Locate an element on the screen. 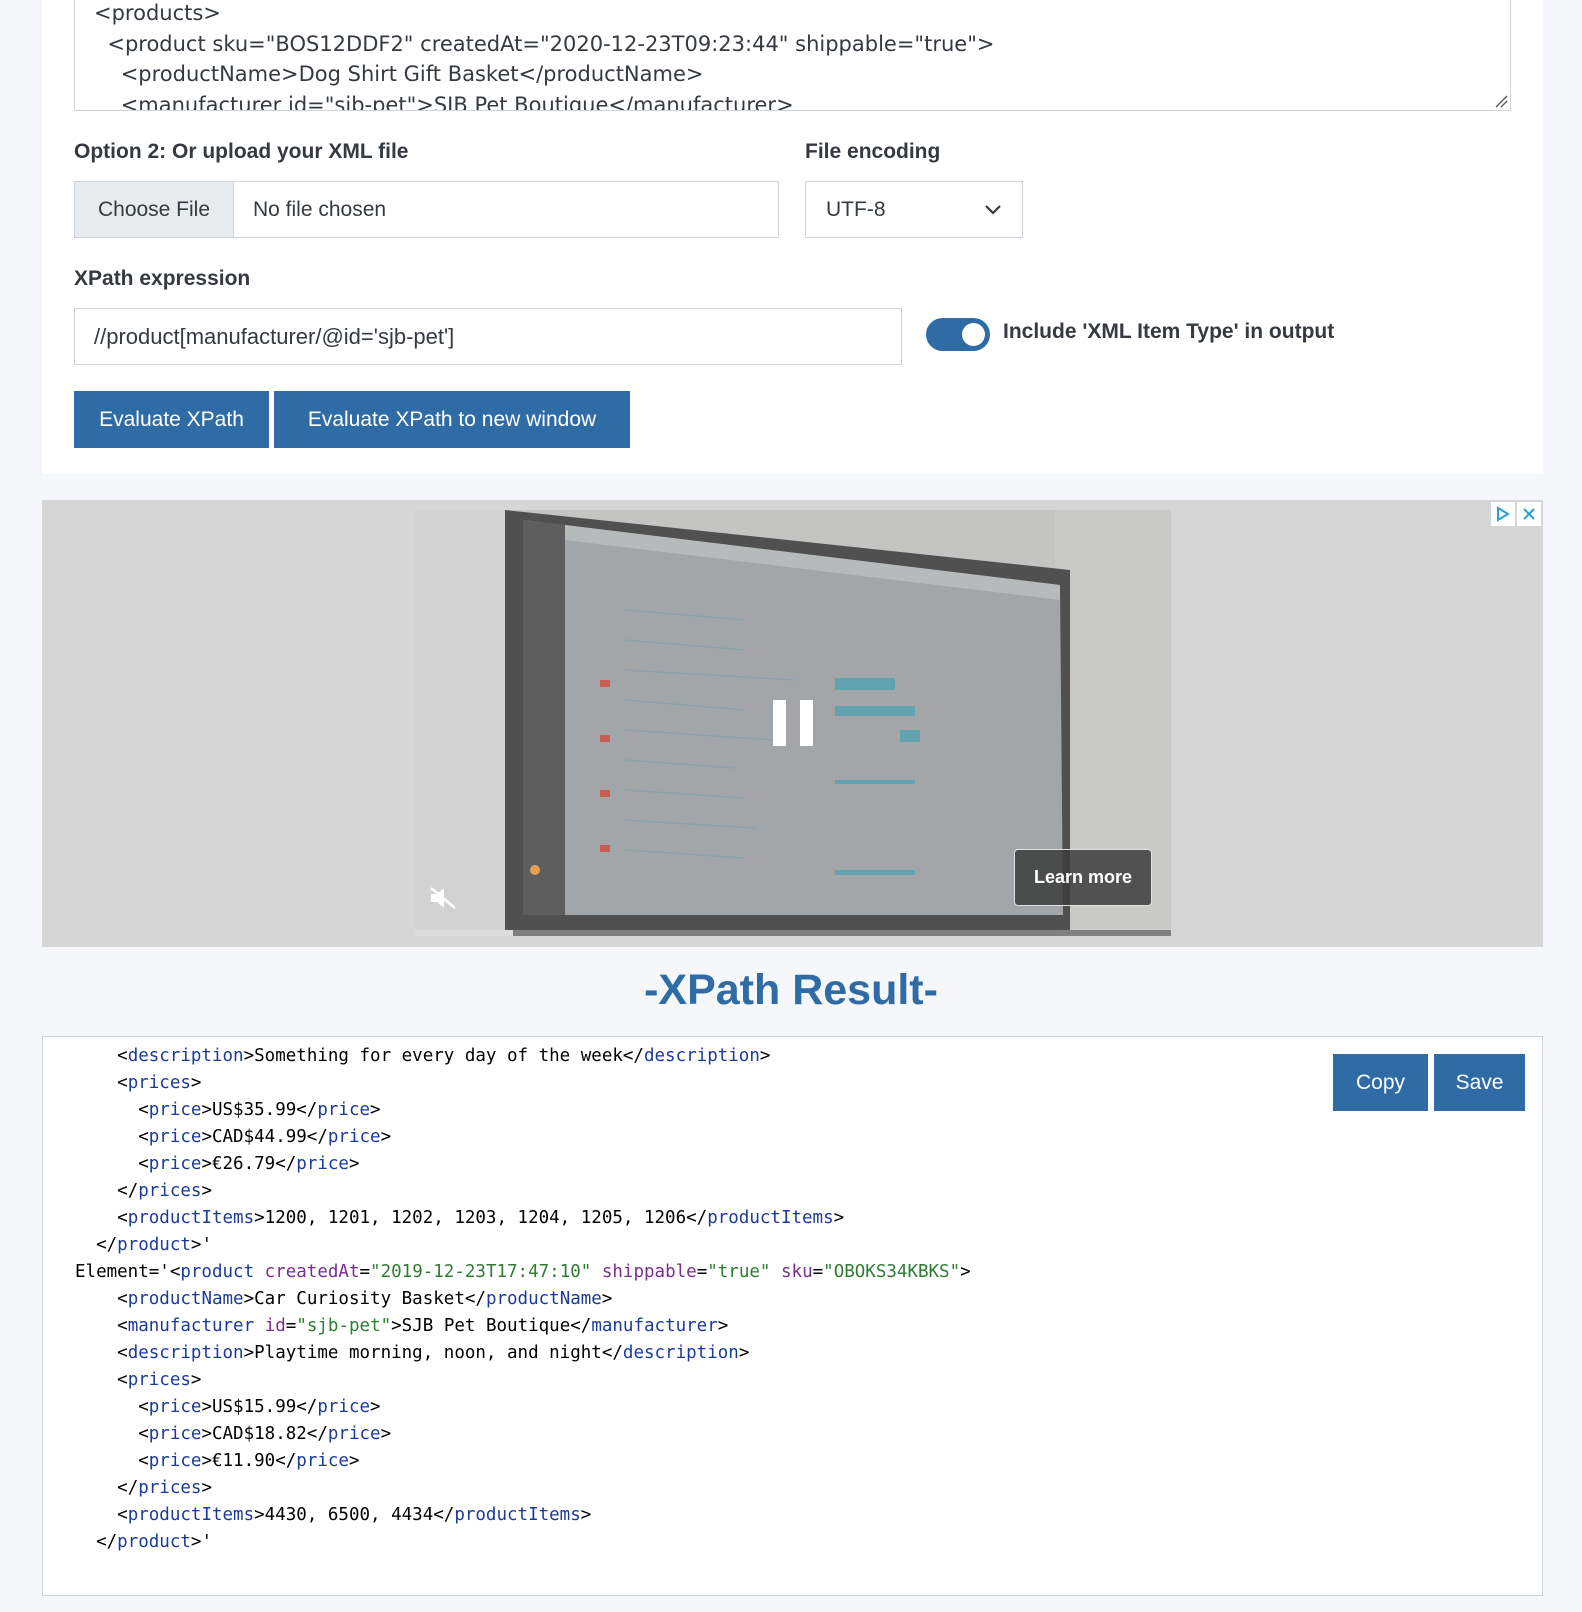  code-token: </ is located at coordinates (107, 1542).